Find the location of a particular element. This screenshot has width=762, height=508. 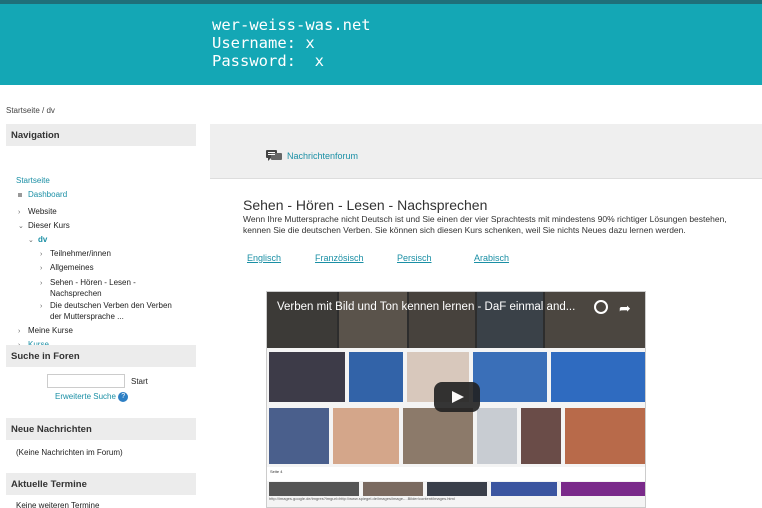

nav-general-label: Allgemeines is located at coordinates (72, 267).